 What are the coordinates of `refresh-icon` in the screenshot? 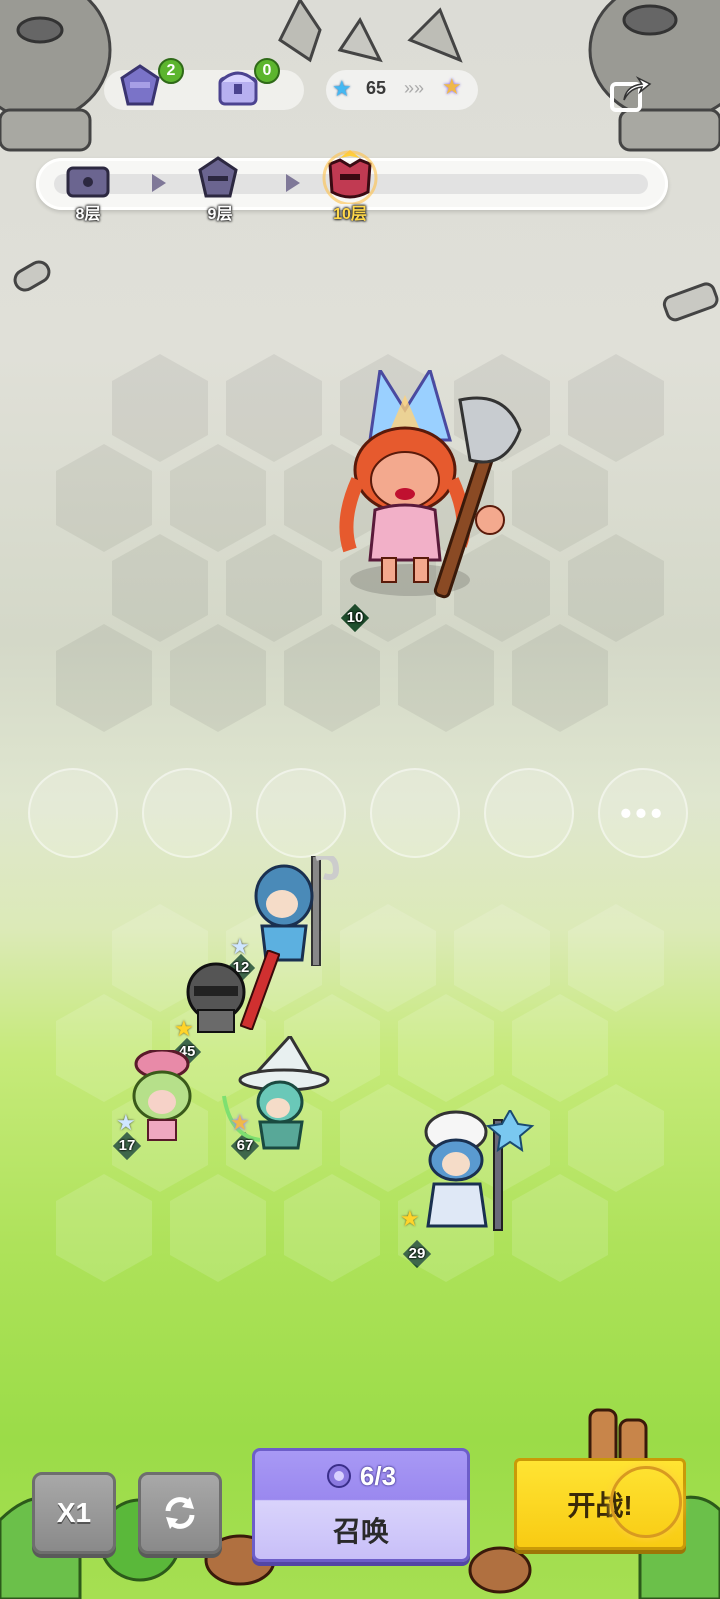 It's located at (180, 1513).